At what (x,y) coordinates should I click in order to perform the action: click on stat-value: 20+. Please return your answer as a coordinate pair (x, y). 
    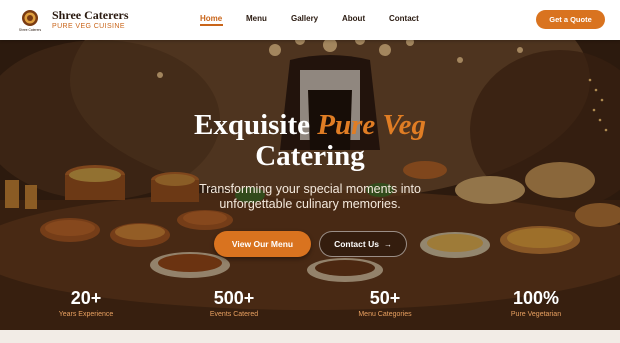
    Looking at the image, I should click on (86, 298).